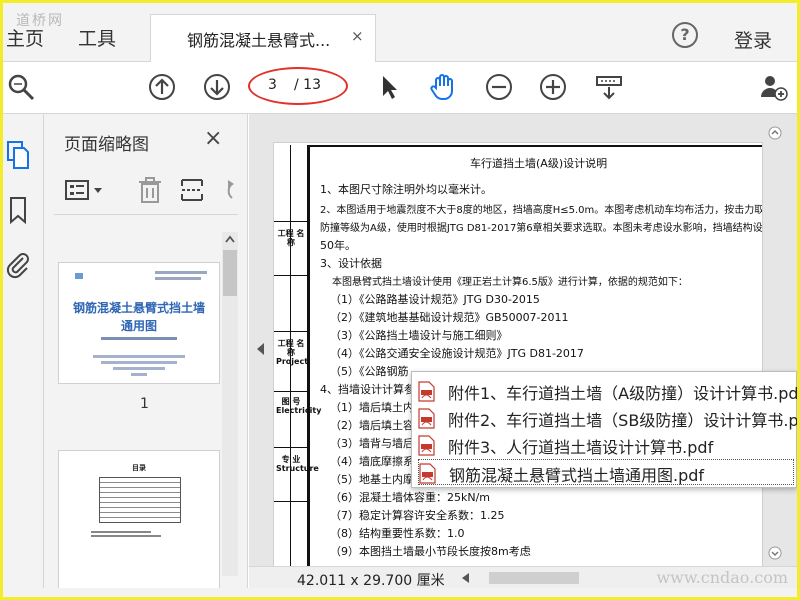 The image size is (800, 600). I want to click on insert-page-icon, so click(192, 190).